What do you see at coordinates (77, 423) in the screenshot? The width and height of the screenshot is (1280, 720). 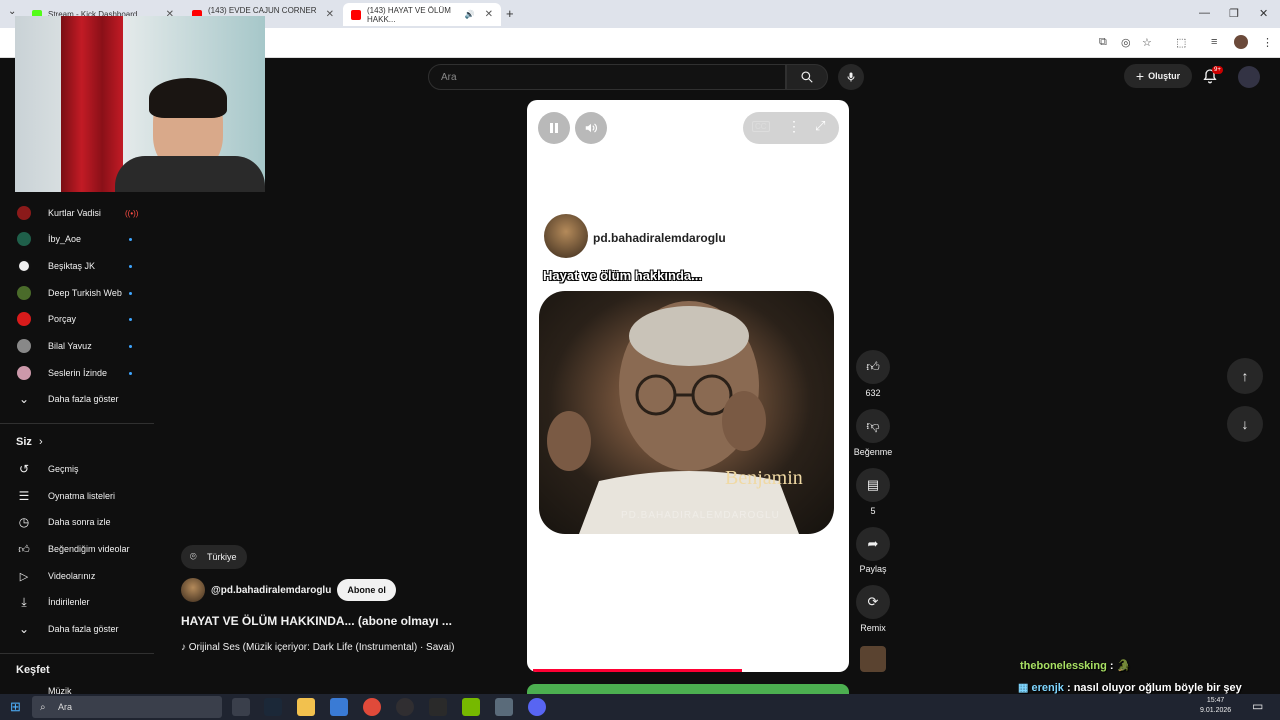 I see `sidebar-divider` at bounding box center [77, 423].